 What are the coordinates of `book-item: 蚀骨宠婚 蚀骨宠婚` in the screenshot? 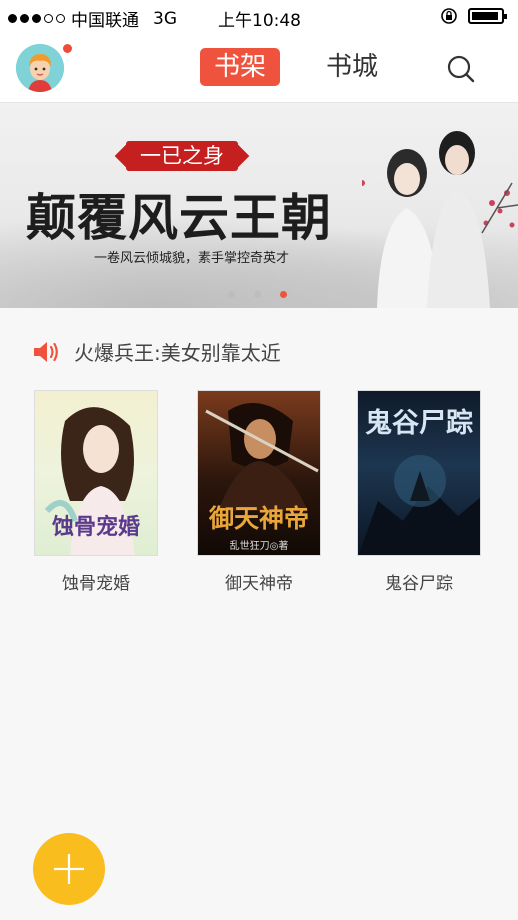 It's located at (96, 492).